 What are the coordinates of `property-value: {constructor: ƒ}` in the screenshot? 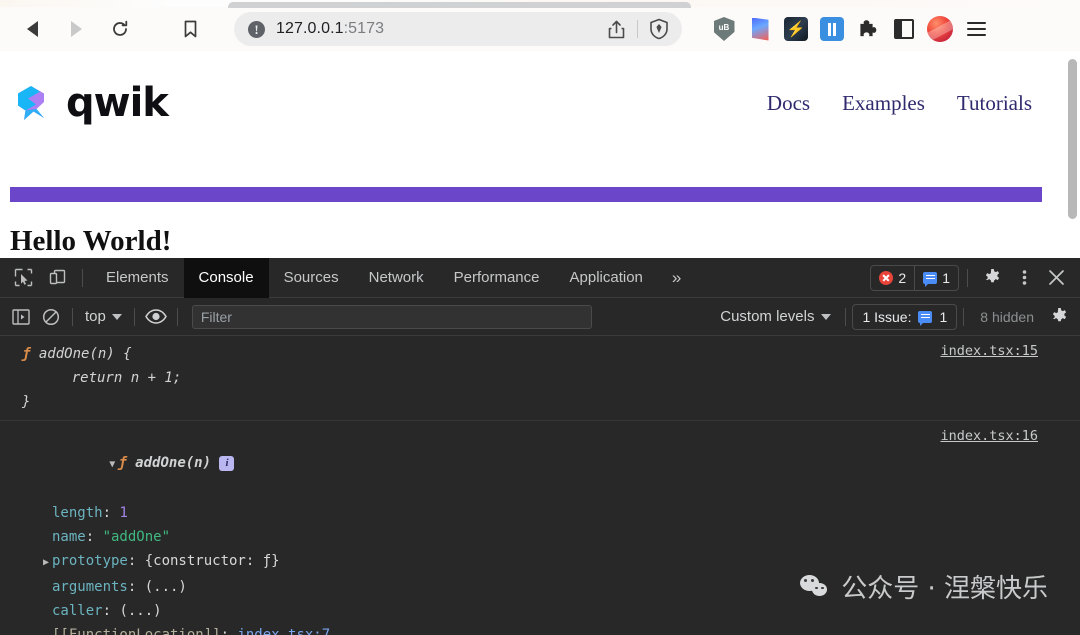 It's located at (212, 561).